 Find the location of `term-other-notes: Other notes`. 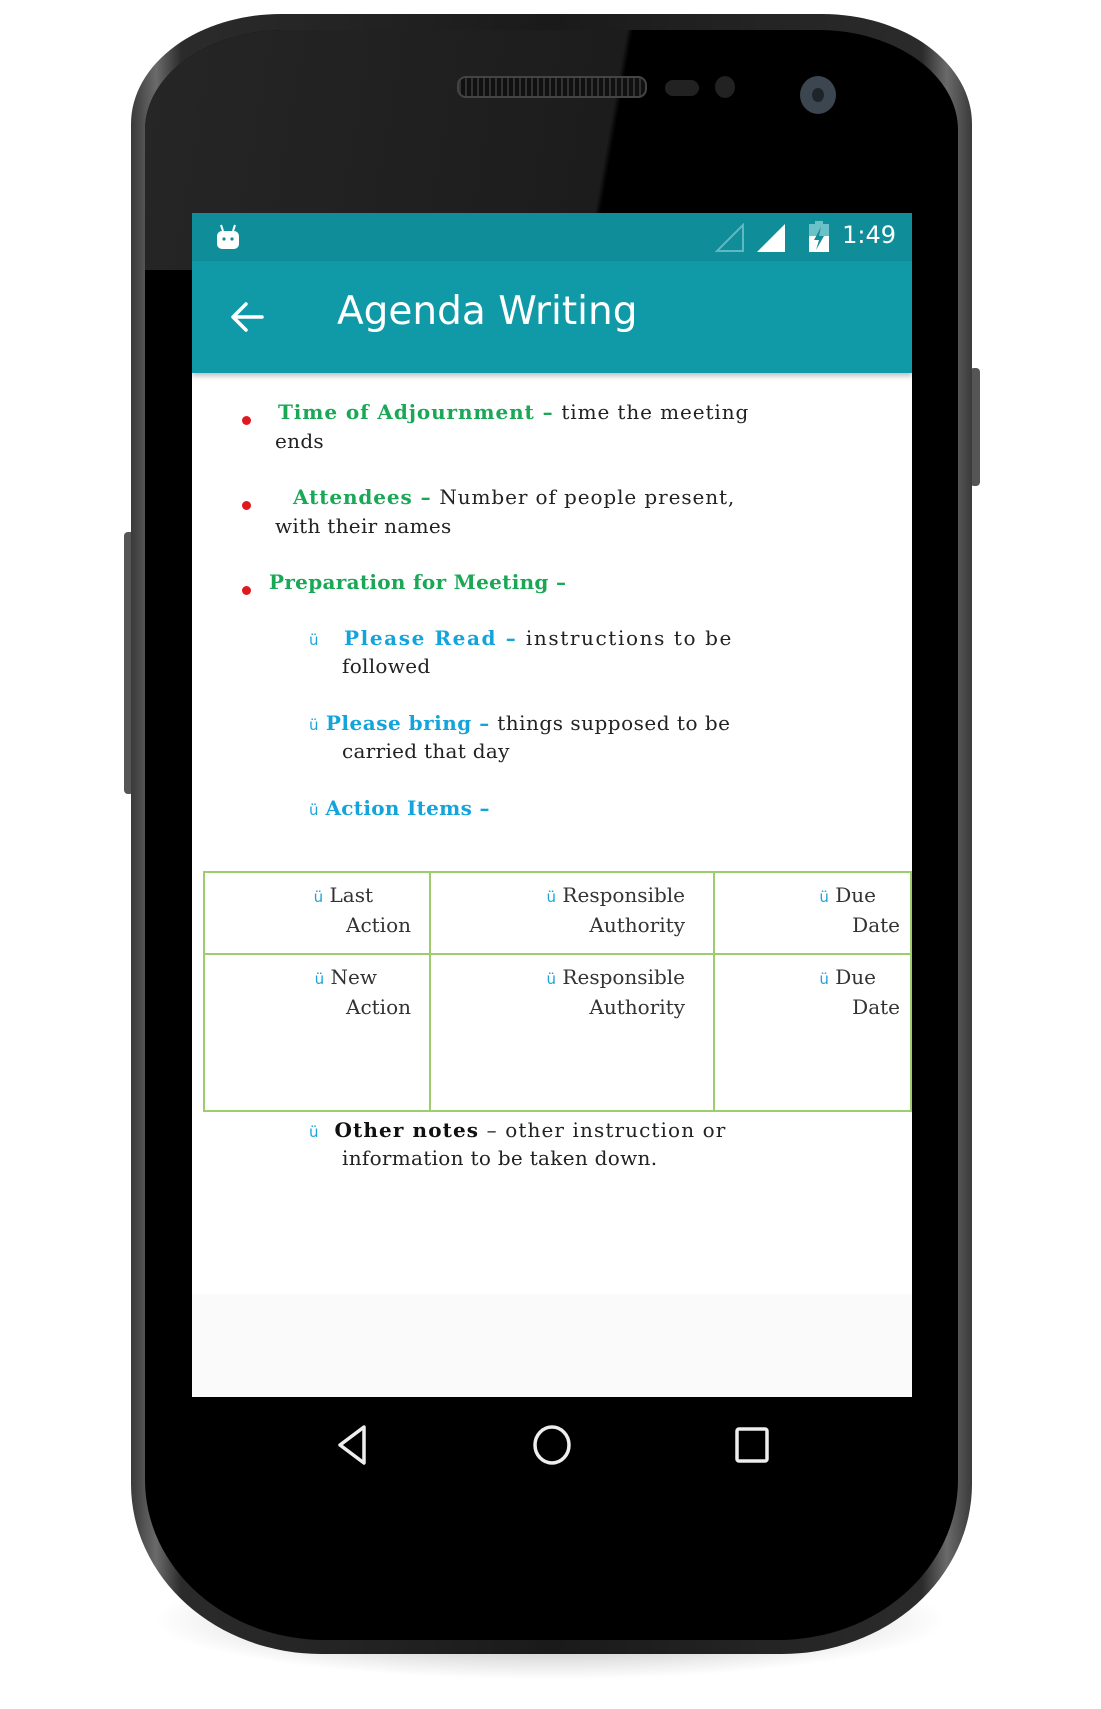

term-other-notes: Other notes is located at coordinates (407, 1130).